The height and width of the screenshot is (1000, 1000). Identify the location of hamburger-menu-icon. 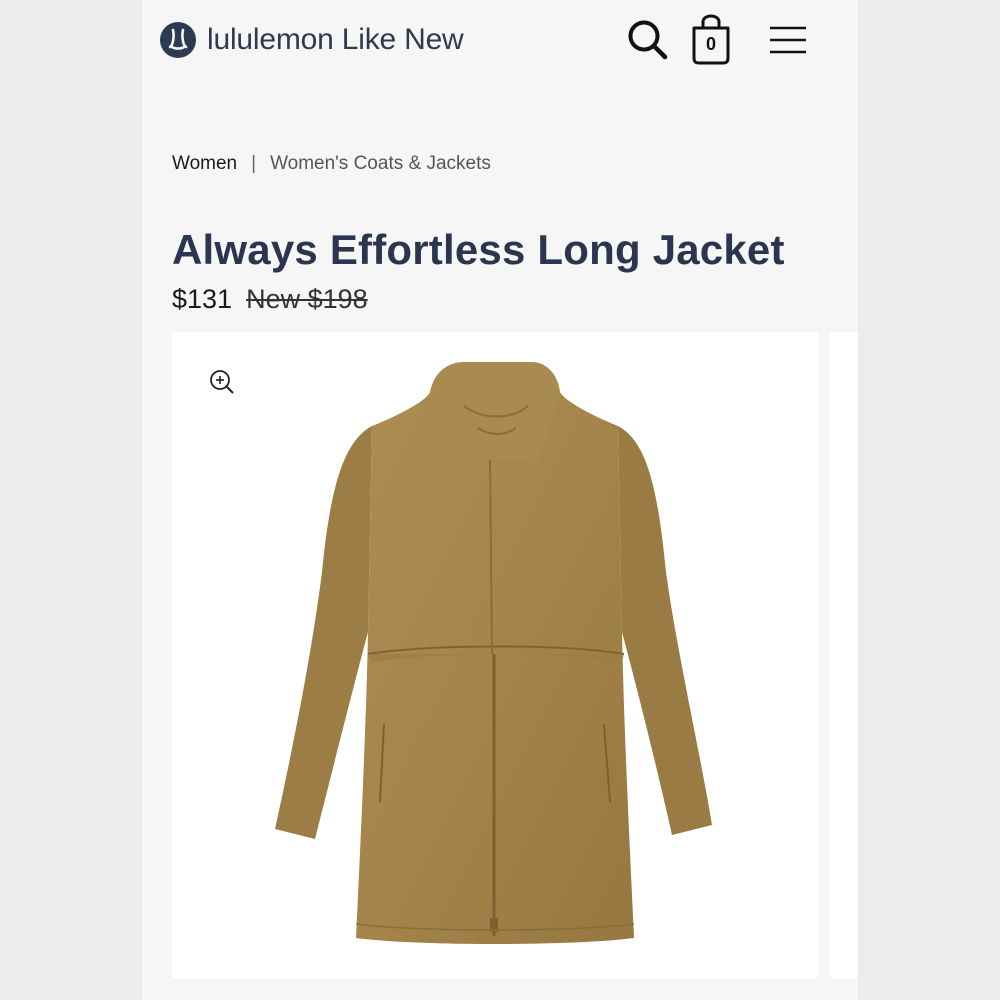
(788, 40).